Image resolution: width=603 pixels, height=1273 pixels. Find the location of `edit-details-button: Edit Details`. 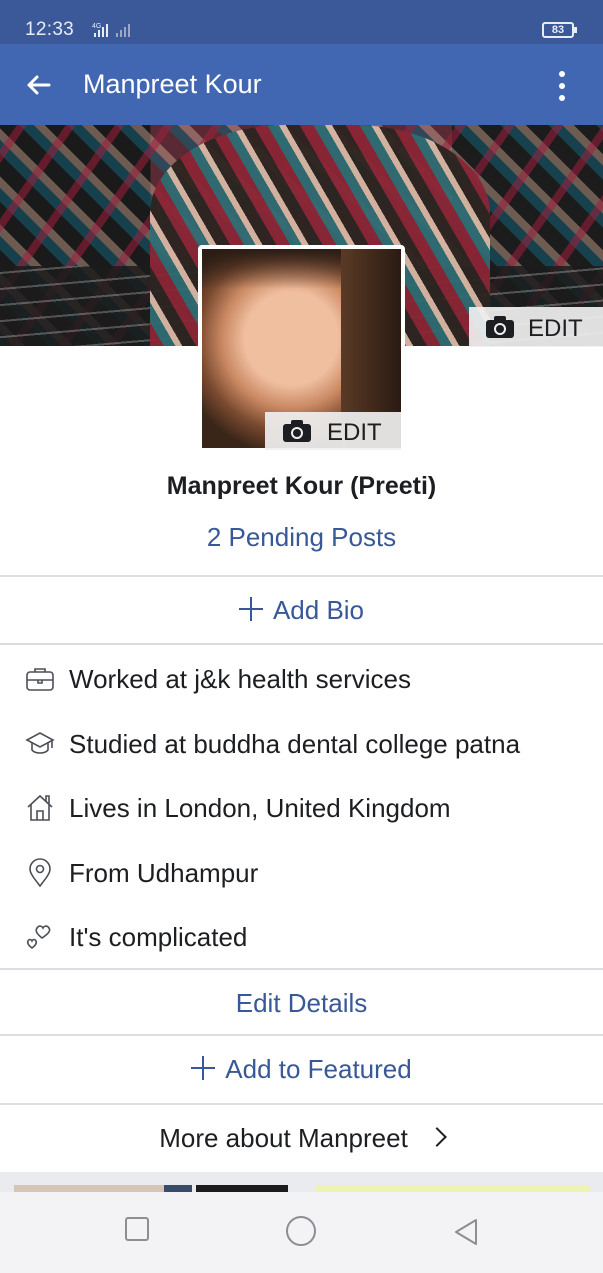

edit-details-button: Edit Details is located at coordinates (301, 1003).